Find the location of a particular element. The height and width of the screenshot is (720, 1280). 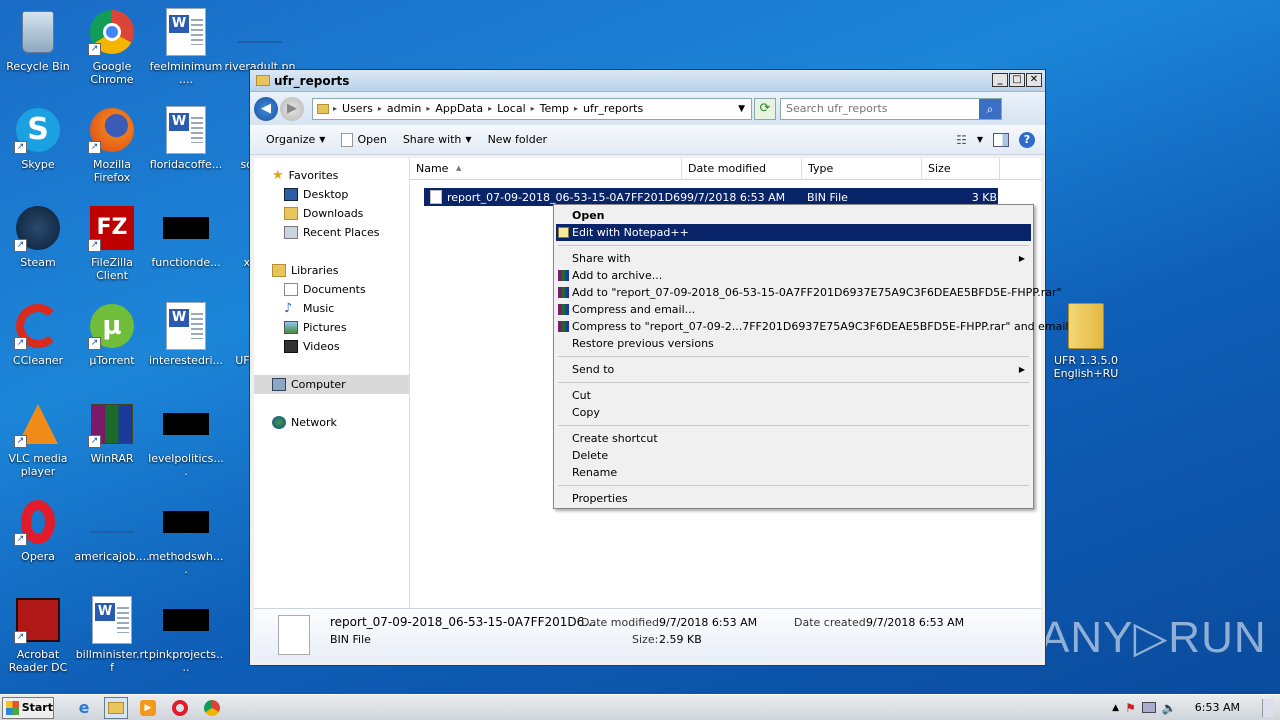

share-with-button: Share with ▼ is located at coordinates (437, 139).